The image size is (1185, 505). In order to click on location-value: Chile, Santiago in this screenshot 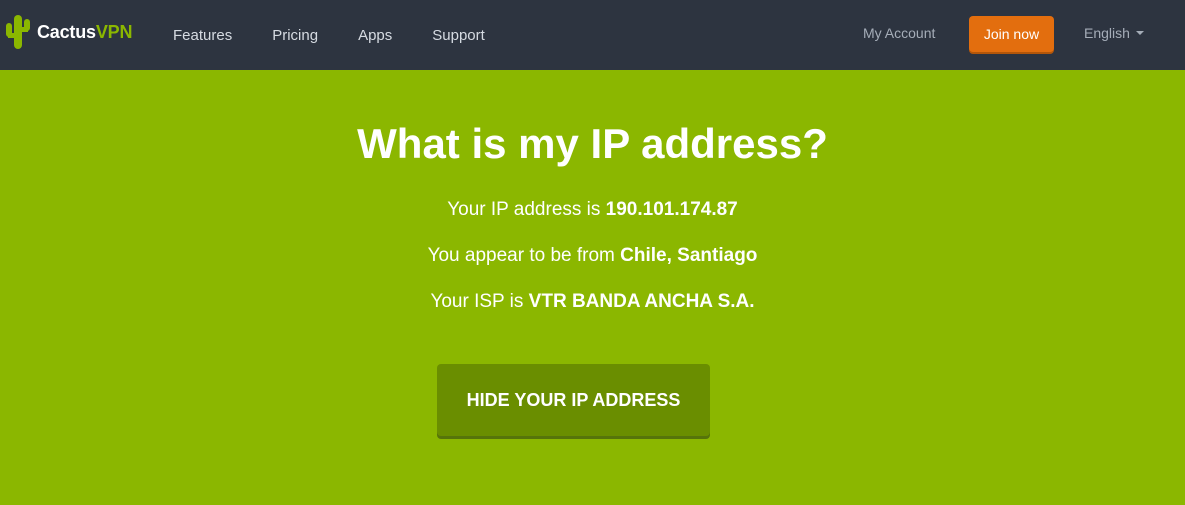, I will do `click(689, 255)`.